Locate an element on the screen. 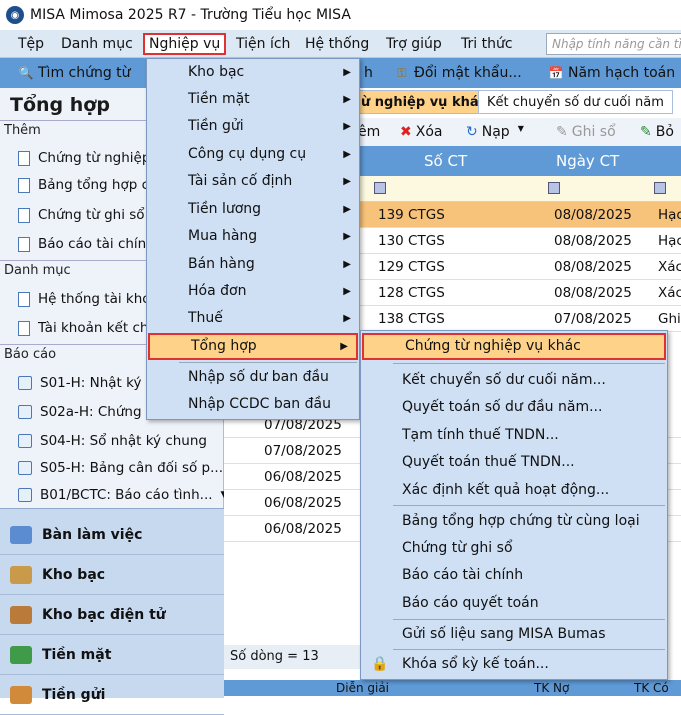 This screenshot has width=681, height=715. bank-icon is located at coordinates (21, 694).